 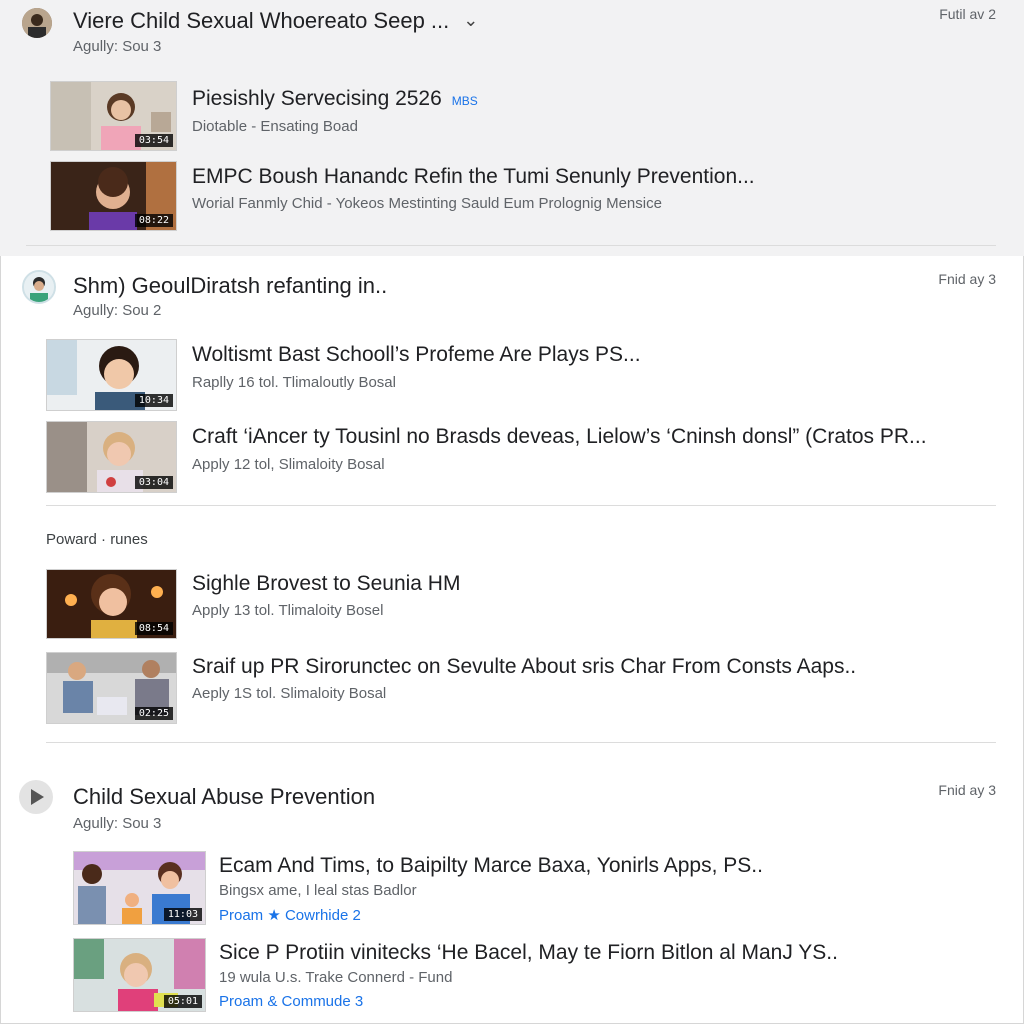 What do you see at coordinates (275, 126) in the screenshot?
I see `video-meta: Diotable - Ensating Boad` at bounding box center [275, 126].